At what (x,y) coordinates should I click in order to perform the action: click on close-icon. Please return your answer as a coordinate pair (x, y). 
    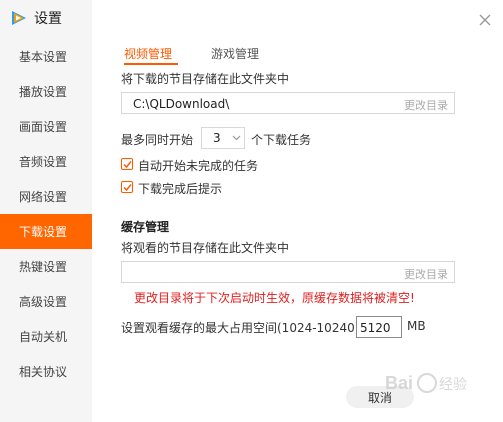
    Looking at the image, I should click on (485, 20).